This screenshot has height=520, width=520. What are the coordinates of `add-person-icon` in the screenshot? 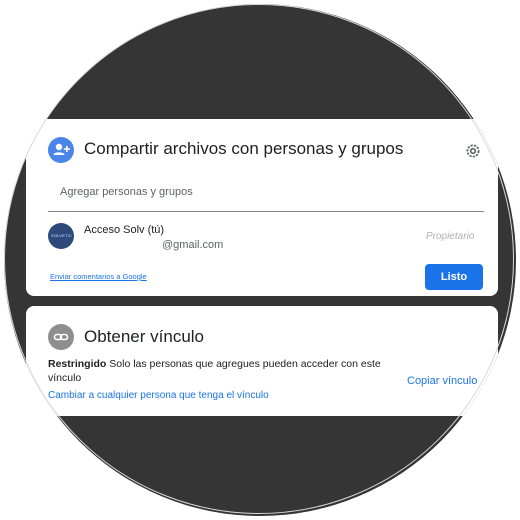 It's located at (61, 150).